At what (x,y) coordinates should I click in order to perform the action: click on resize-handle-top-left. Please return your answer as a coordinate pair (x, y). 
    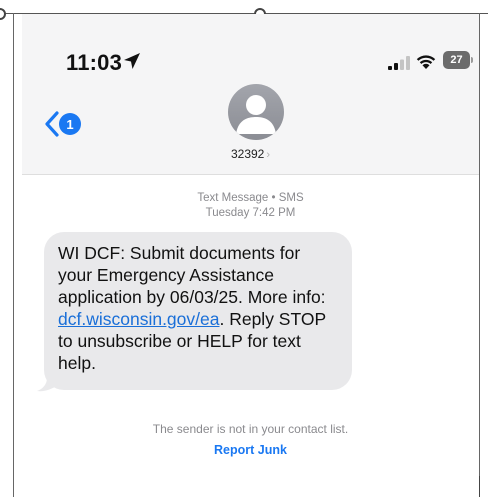
    Looking at the image, I should click on (3, 14).